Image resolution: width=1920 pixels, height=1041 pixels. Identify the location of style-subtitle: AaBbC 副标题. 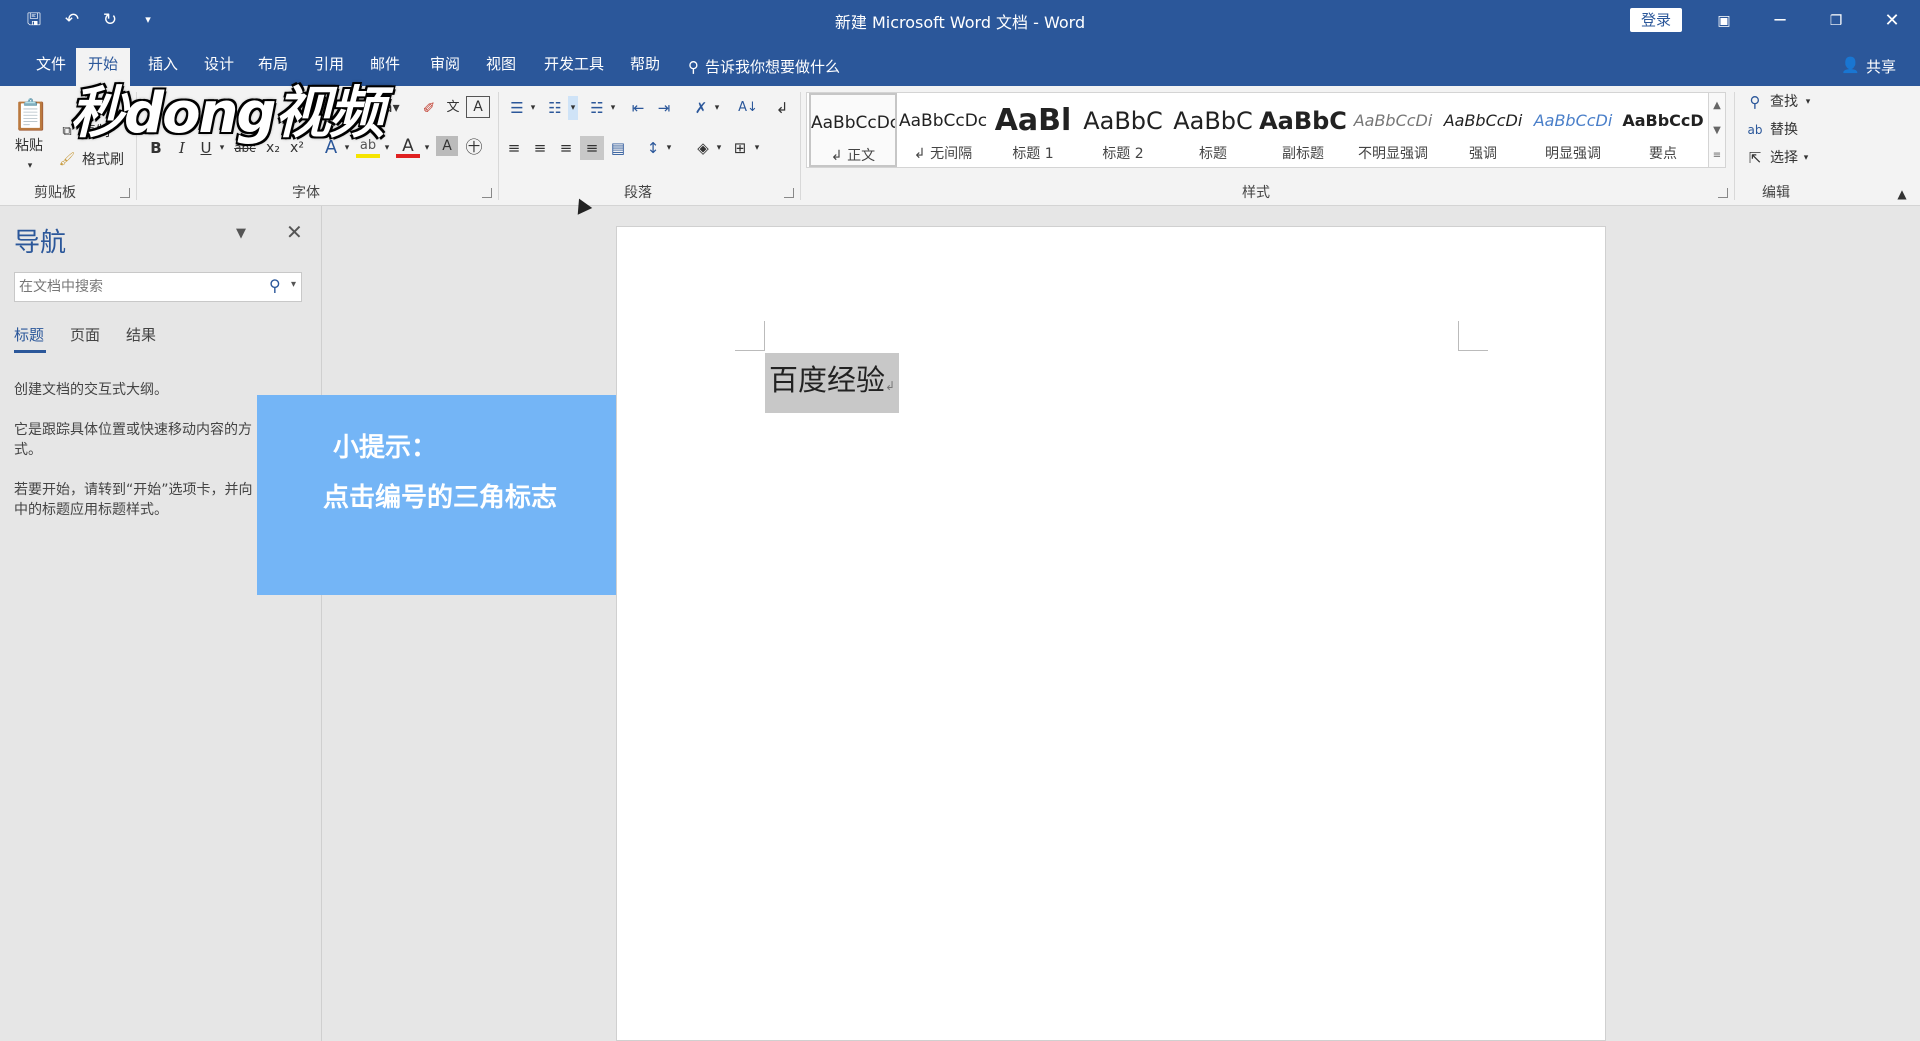
(1303, 130).